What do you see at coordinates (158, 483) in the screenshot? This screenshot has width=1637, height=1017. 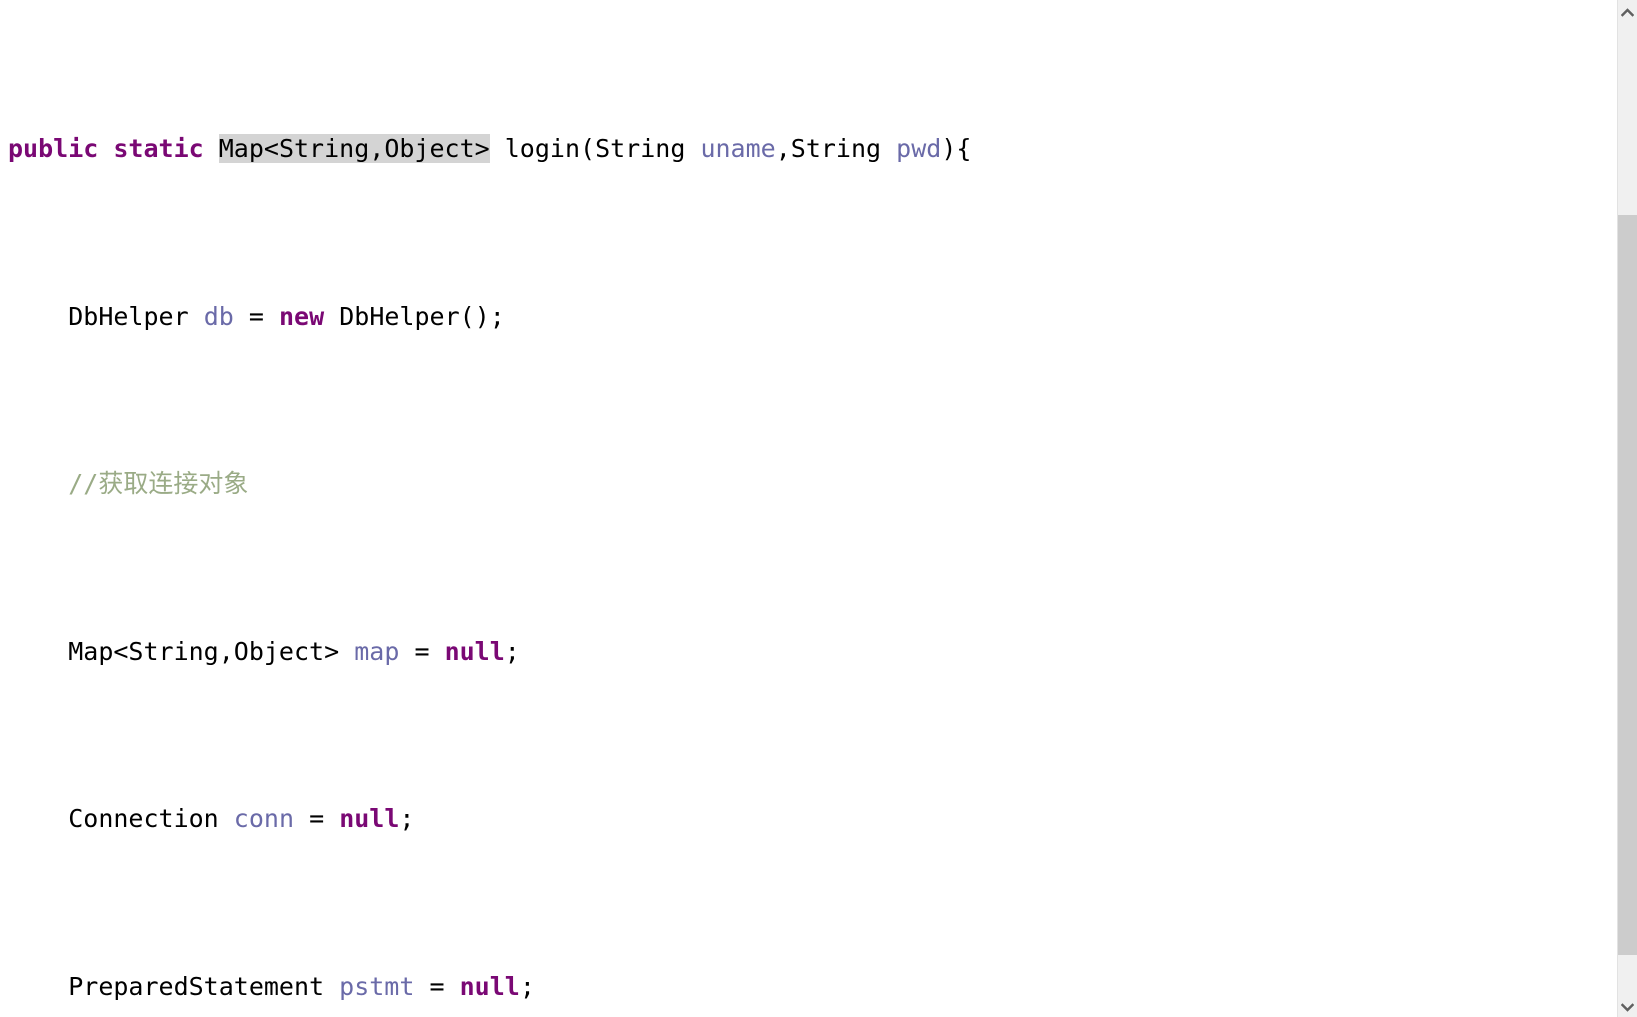 I see `comment-line: //获取连接对象` at bounding box center [158, 483].